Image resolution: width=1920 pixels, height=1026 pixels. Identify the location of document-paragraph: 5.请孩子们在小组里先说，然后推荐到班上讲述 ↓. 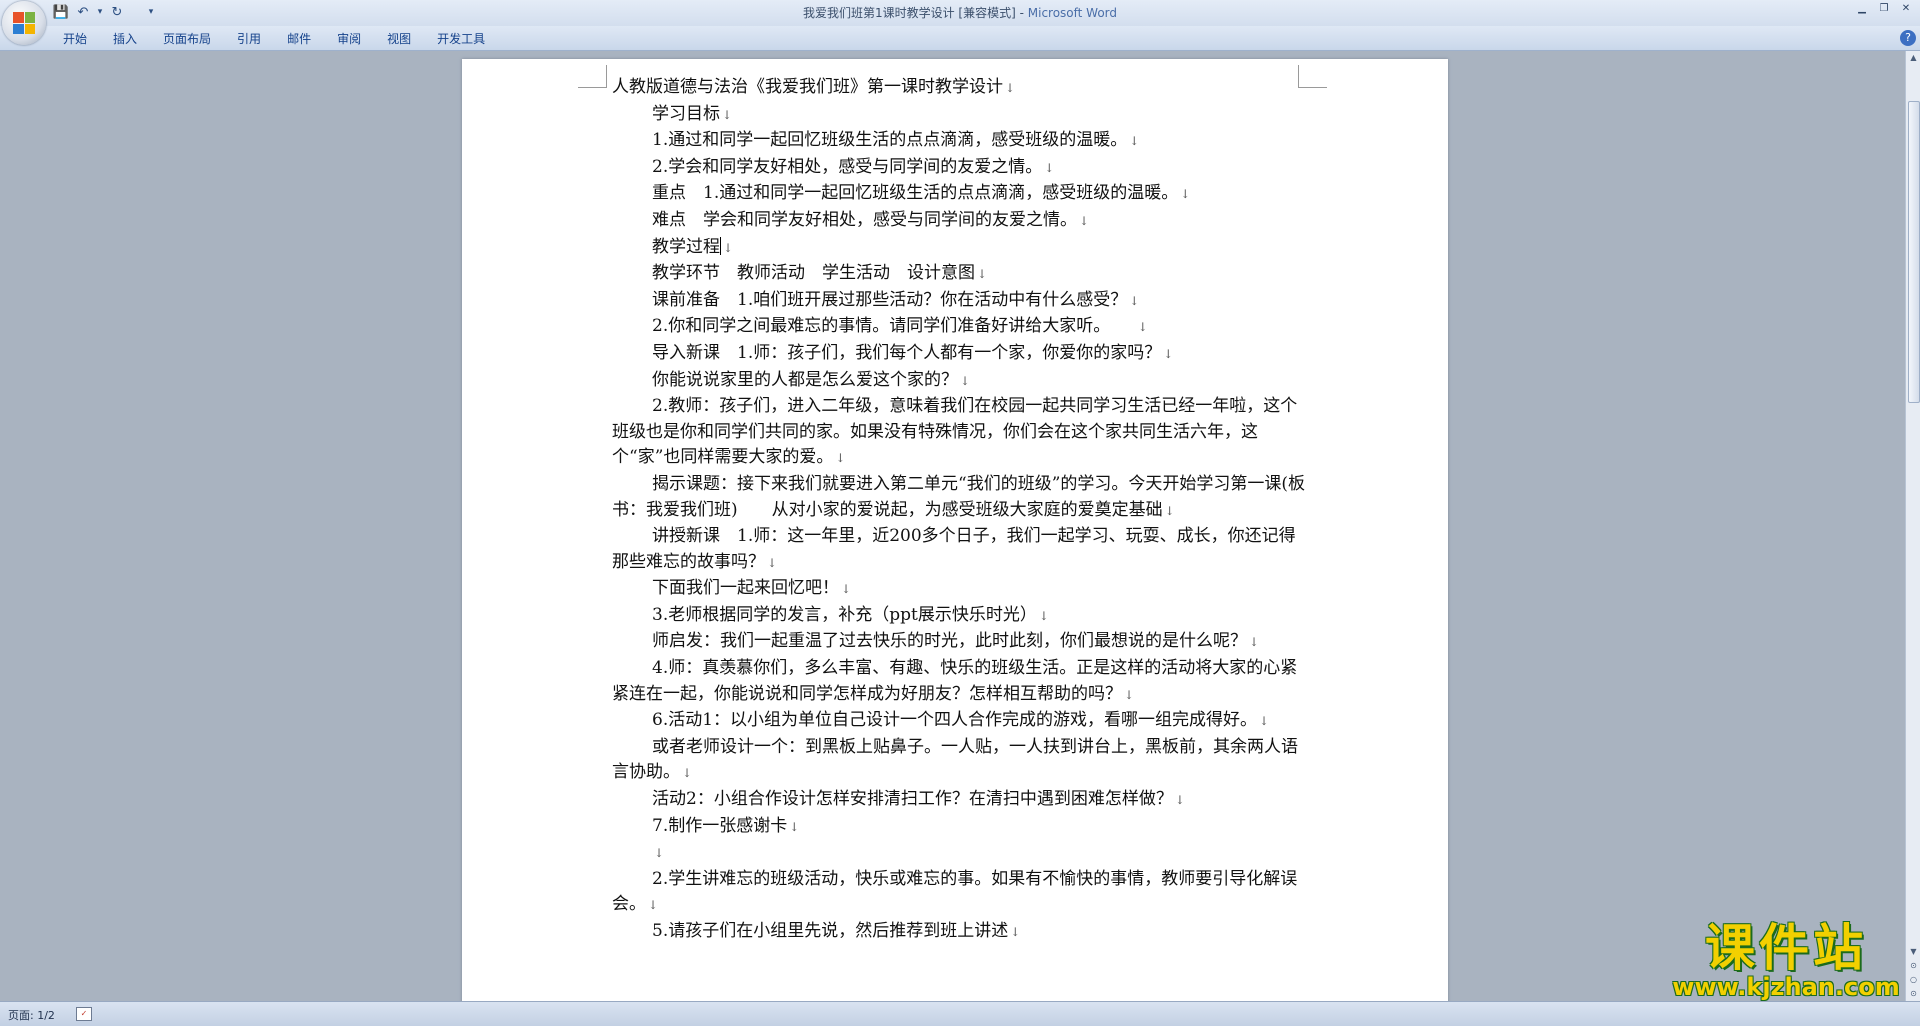
(962, 932).